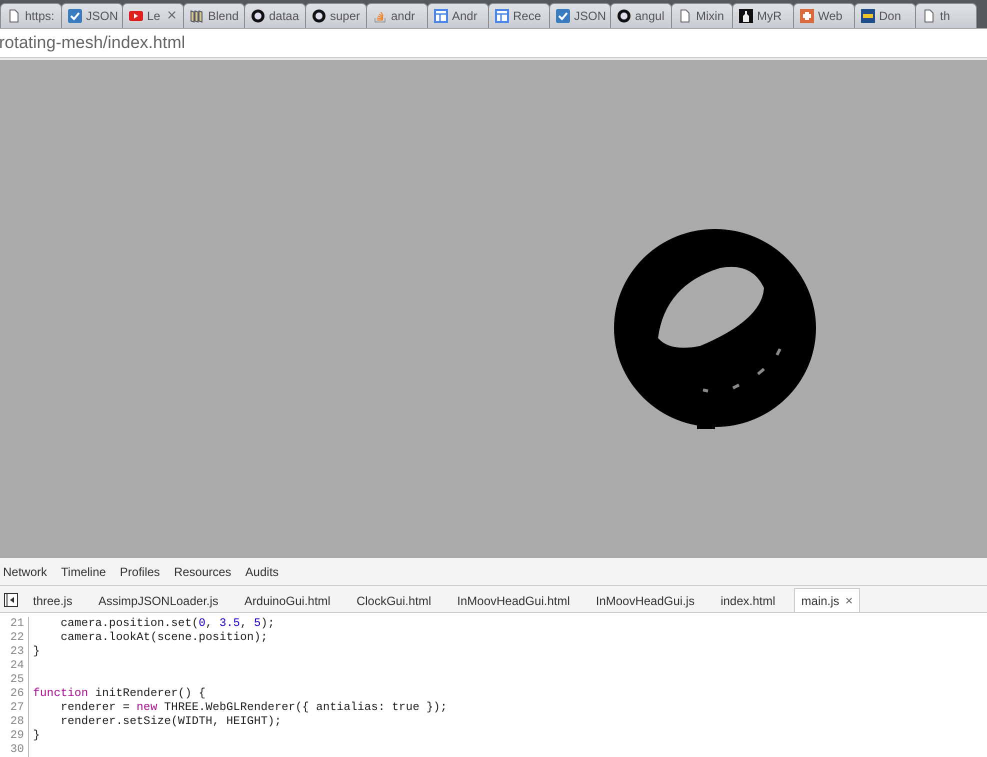  Describe the element at coordinates (14, 708) in the screenshot. I see `line-number: 27` at that location.